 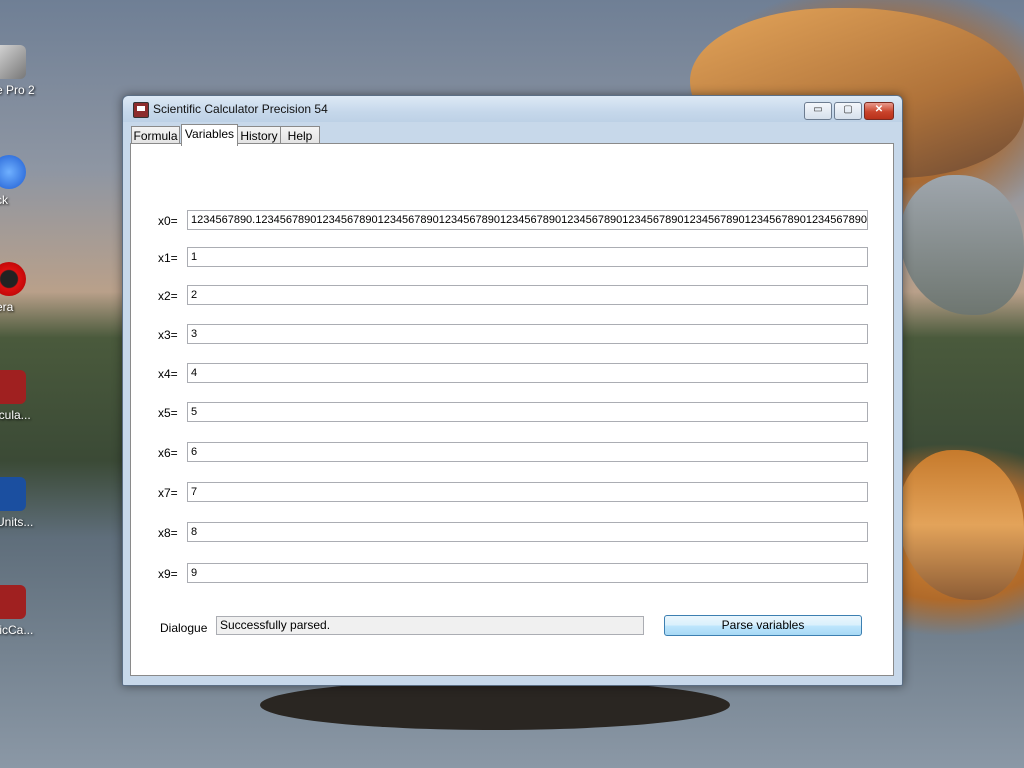 I want to click on minimize-button: ▭, so click(x=818, y=111).